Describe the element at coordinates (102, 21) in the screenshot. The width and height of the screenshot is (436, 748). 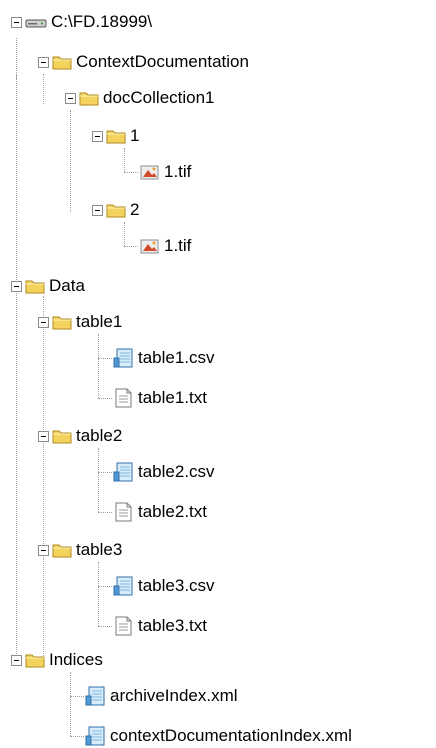
I see `tree-node-label: C:\FD.18999\` at that location.